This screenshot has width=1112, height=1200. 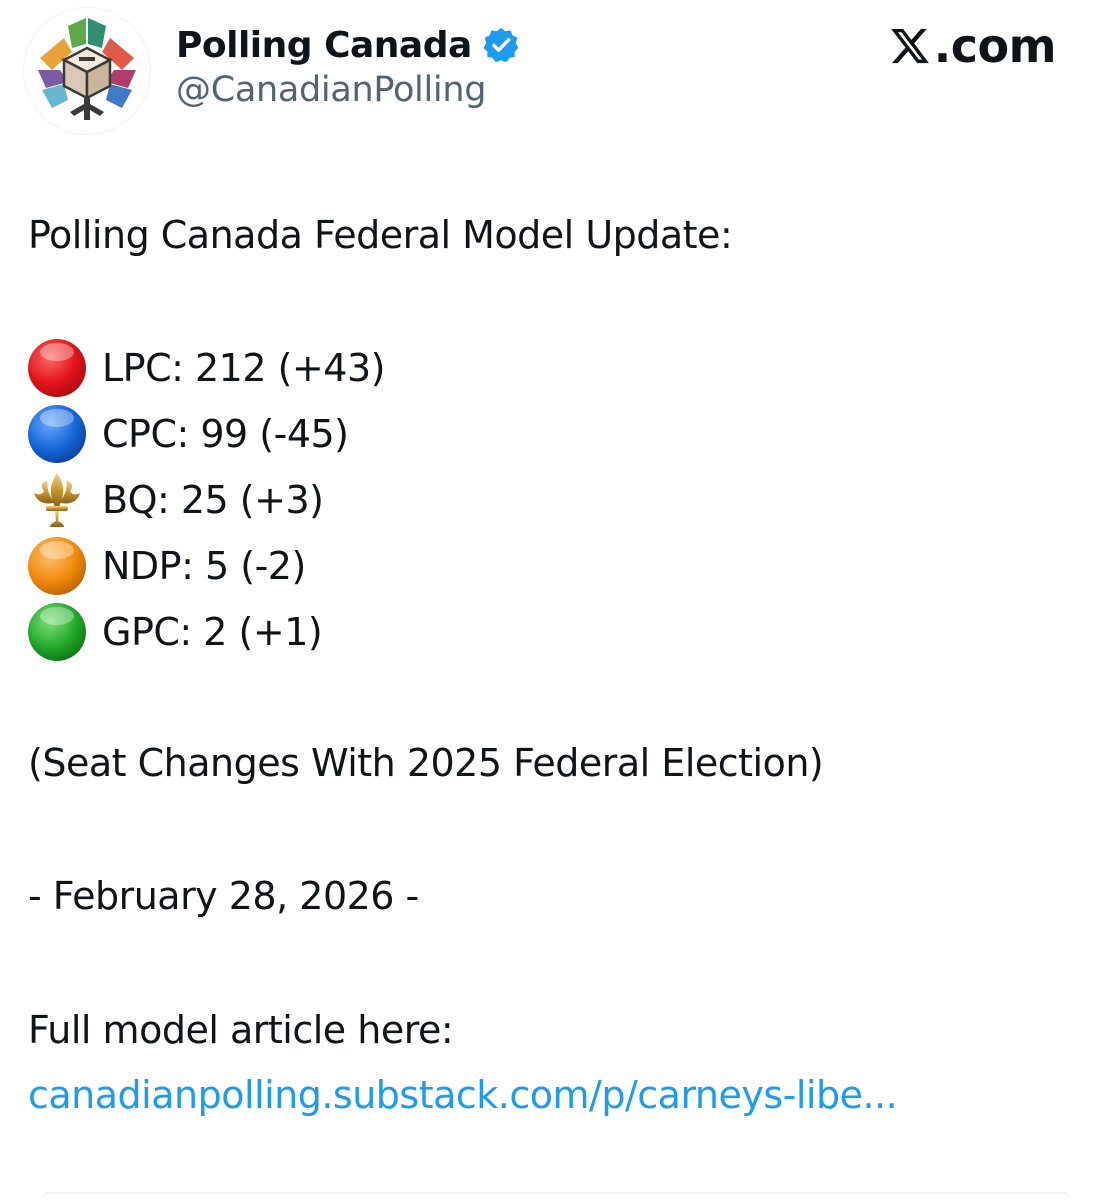 I want to click on card-bottom-divider, so click(x=556, y=1196).